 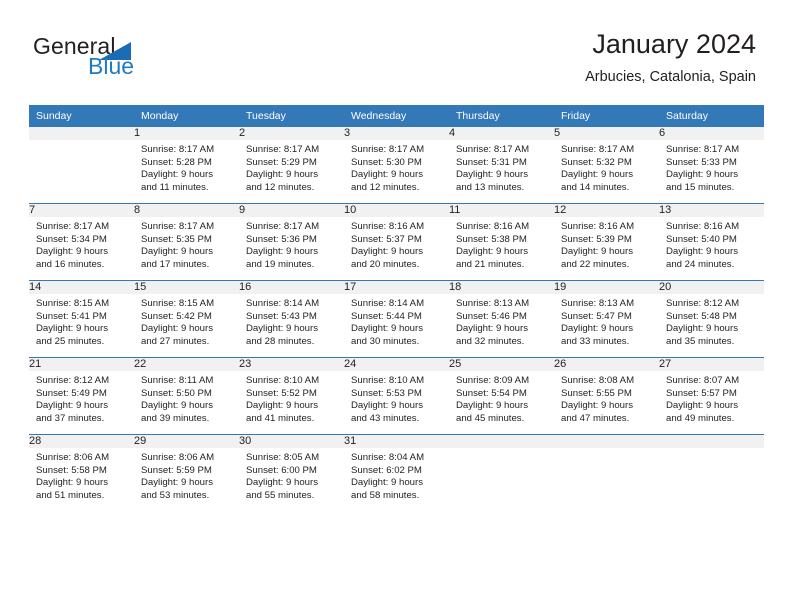 I want to click on day-number: 10, so click(x=396, y=210).